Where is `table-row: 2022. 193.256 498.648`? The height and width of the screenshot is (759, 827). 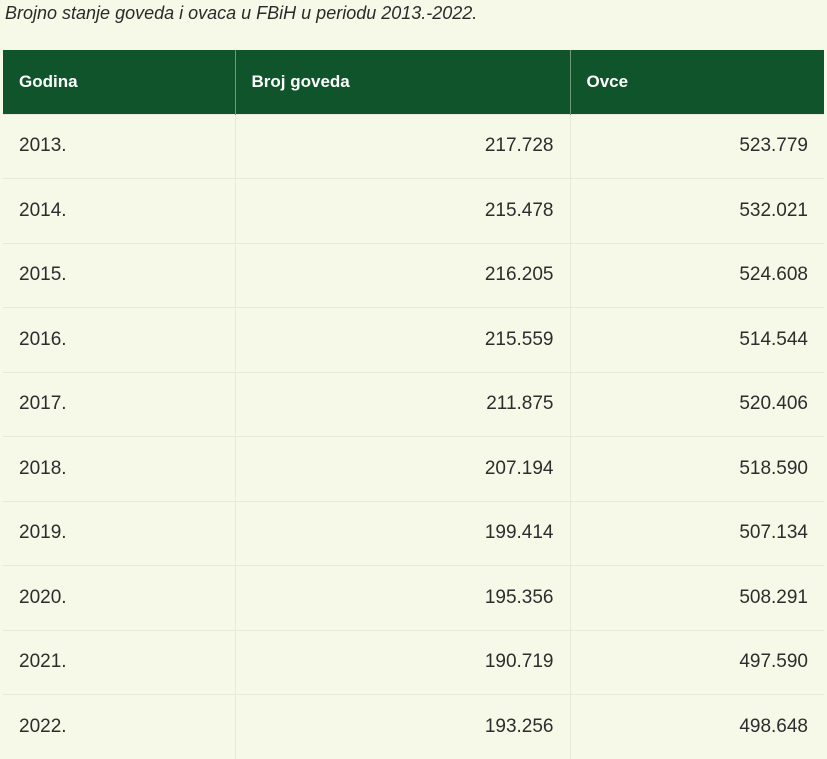
table-row: 2022. 193.256 498.648 is located at coordinates (413, 727).